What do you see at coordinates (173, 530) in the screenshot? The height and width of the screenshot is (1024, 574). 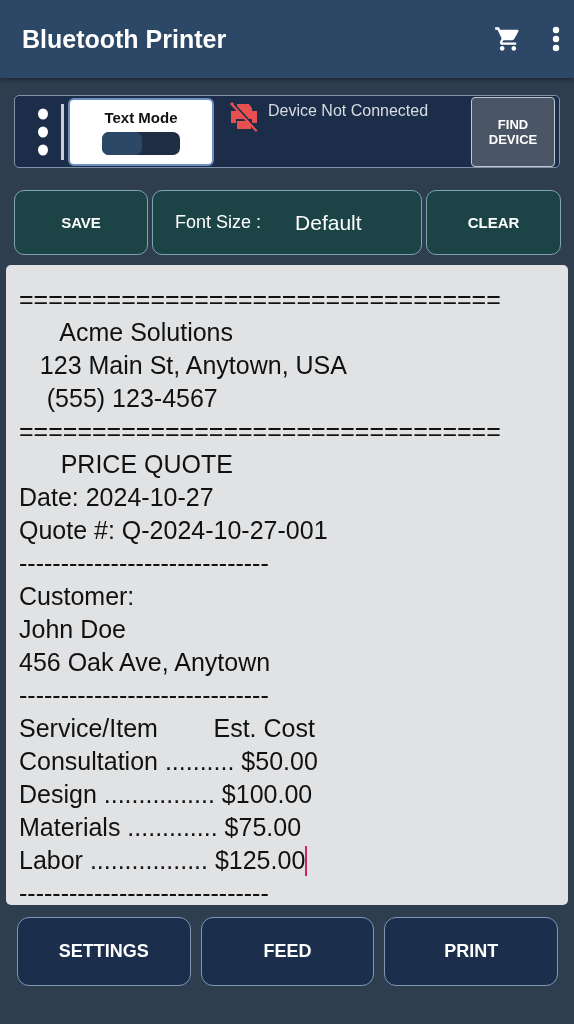 I see `editor-line: Quote #: Q-2024-10-27-001` at bounding box center [173, 530].